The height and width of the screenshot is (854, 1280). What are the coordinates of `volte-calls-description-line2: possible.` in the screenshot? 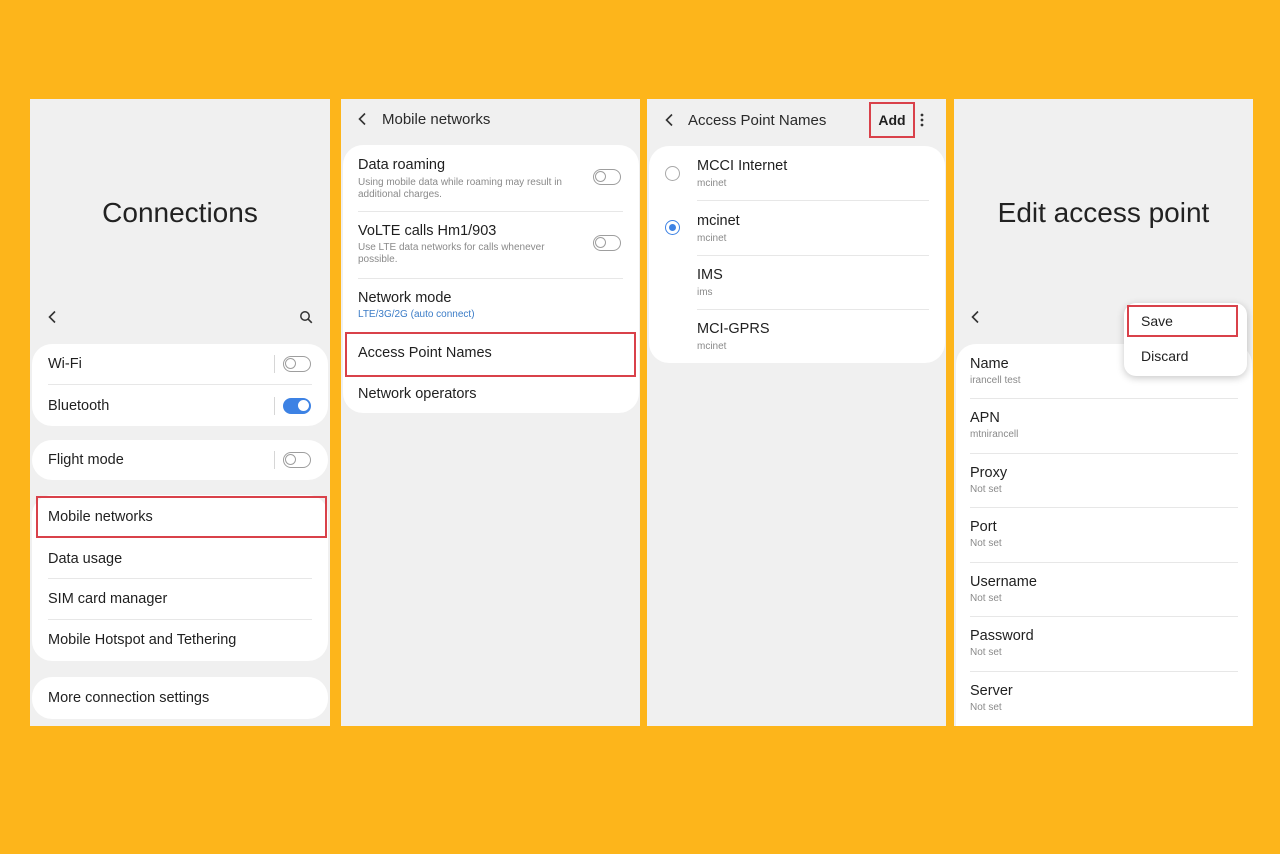 It's located at (378, 259).